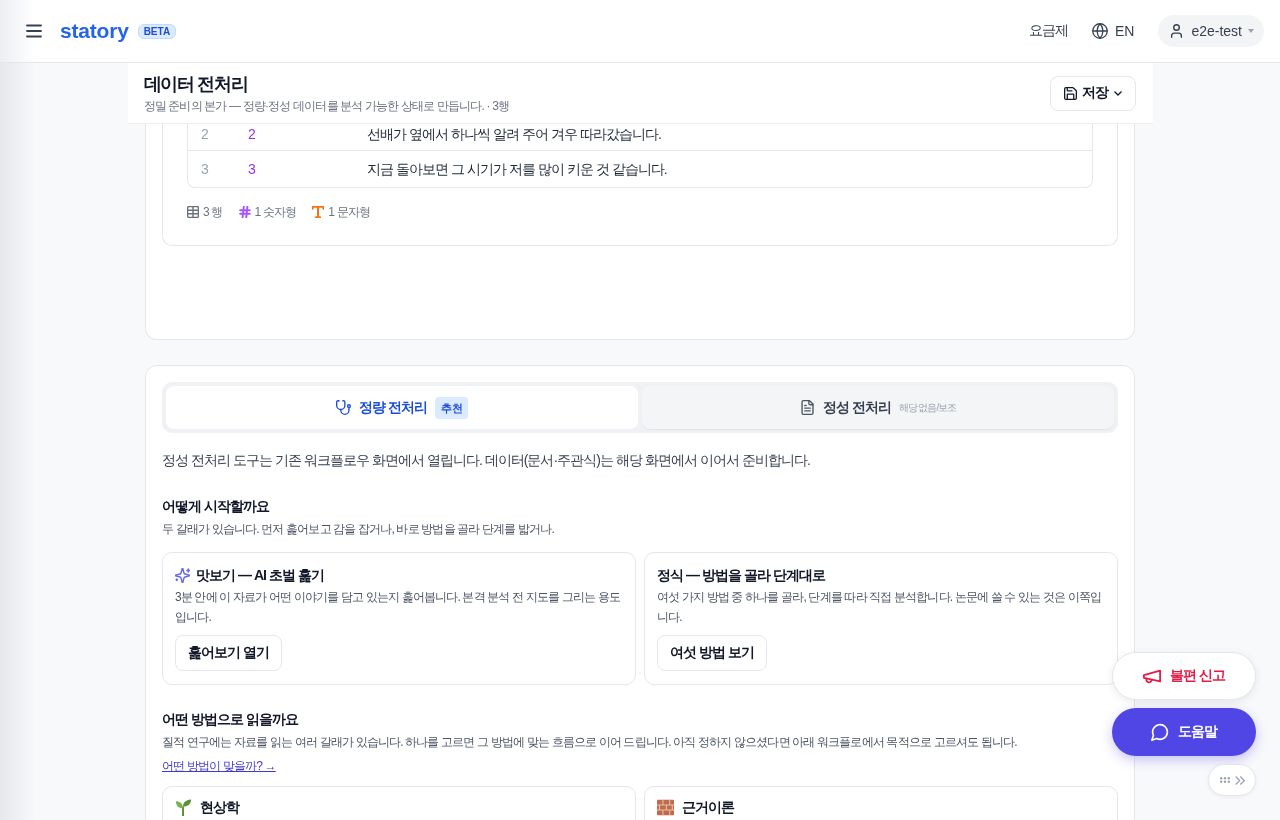 The image size is (1280, 820). What do you see at coordinates (486, 460) in the screenshot?
I see `notice-text: 정성 전처리 도구는 기존 워크플로우 화면에서 열립니다. 데이터(문서·주관식)는 해당 화면에서 이어서 준비합니다.` at bounding box center [486, 460].